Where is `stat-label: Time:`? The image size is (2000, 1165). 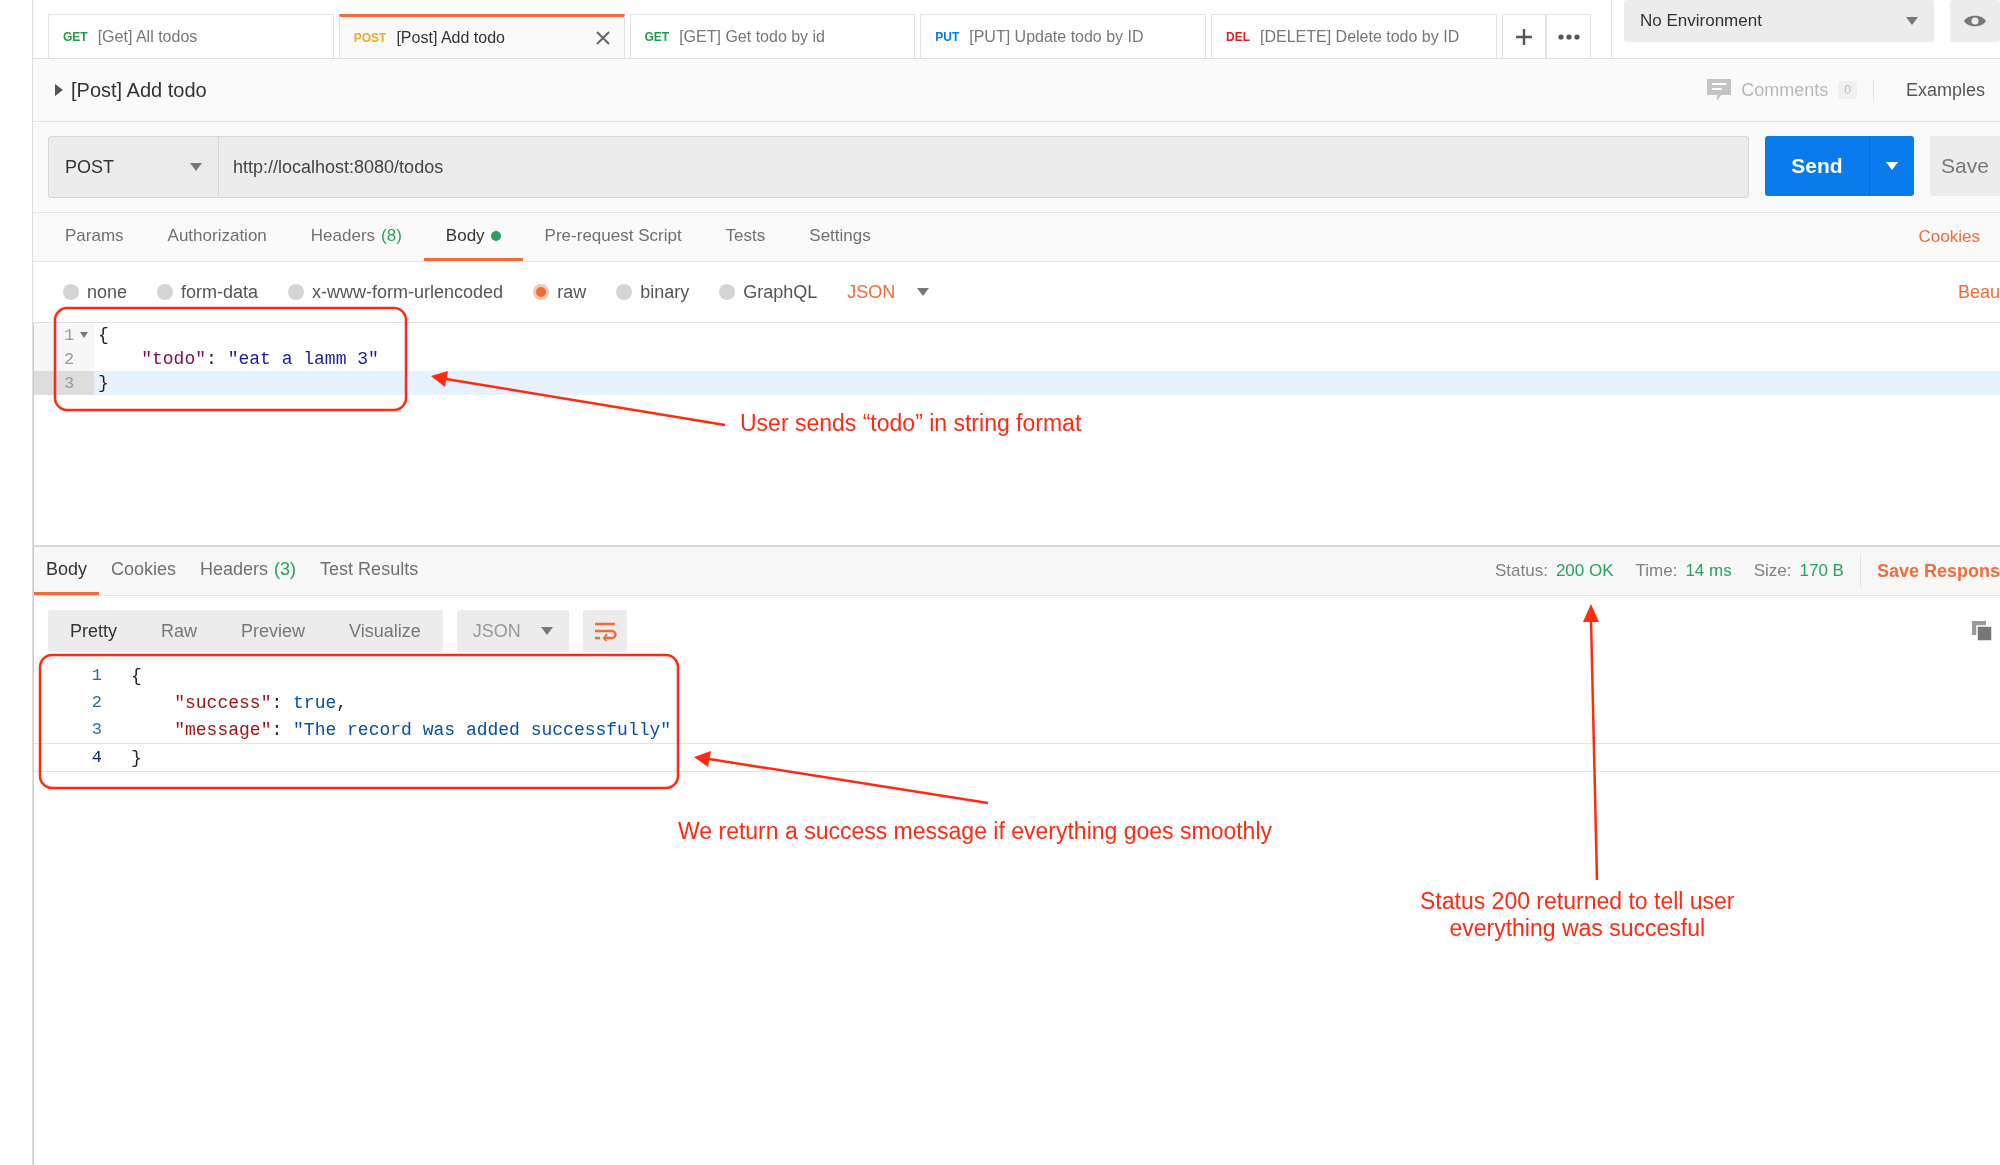
stat-label: Time: is located at coordinates (1656, 571).